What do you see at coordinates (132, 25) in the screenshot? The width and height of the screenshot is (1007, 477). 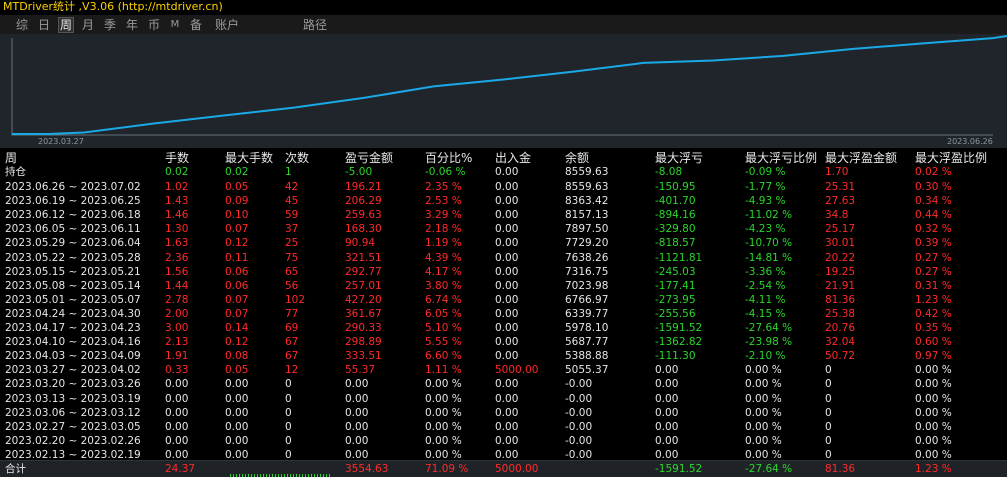 I see `tab-5: 年` at bounding box center [132, 25].